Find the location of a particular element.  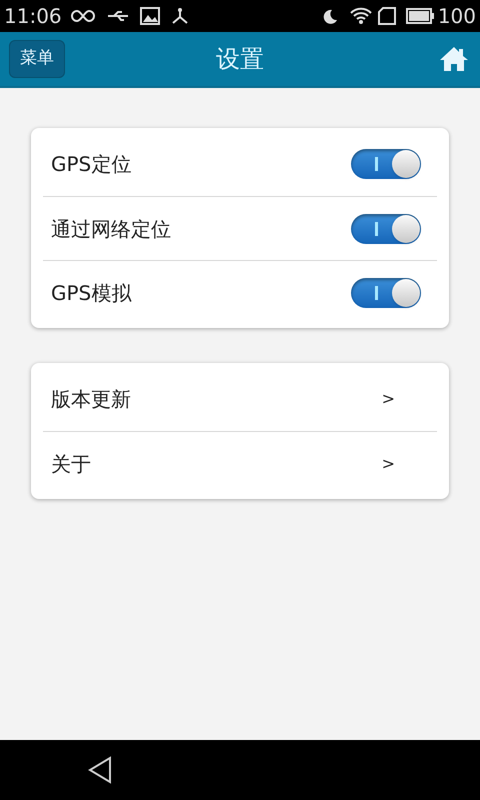

home-icon is located at coordinates (454, 59).